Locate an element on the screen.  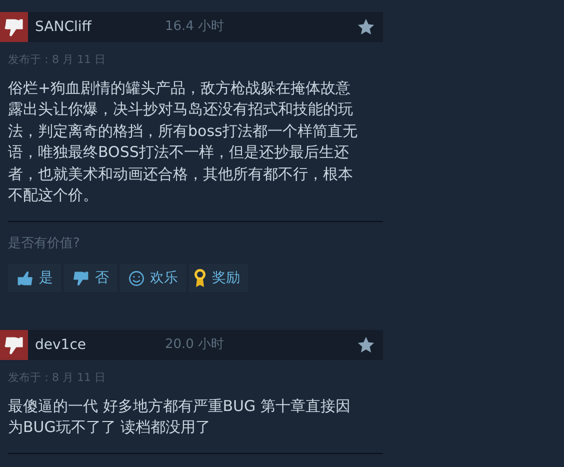
helpful-prompt: 是否有价值? is located at coordinates (44, 243).